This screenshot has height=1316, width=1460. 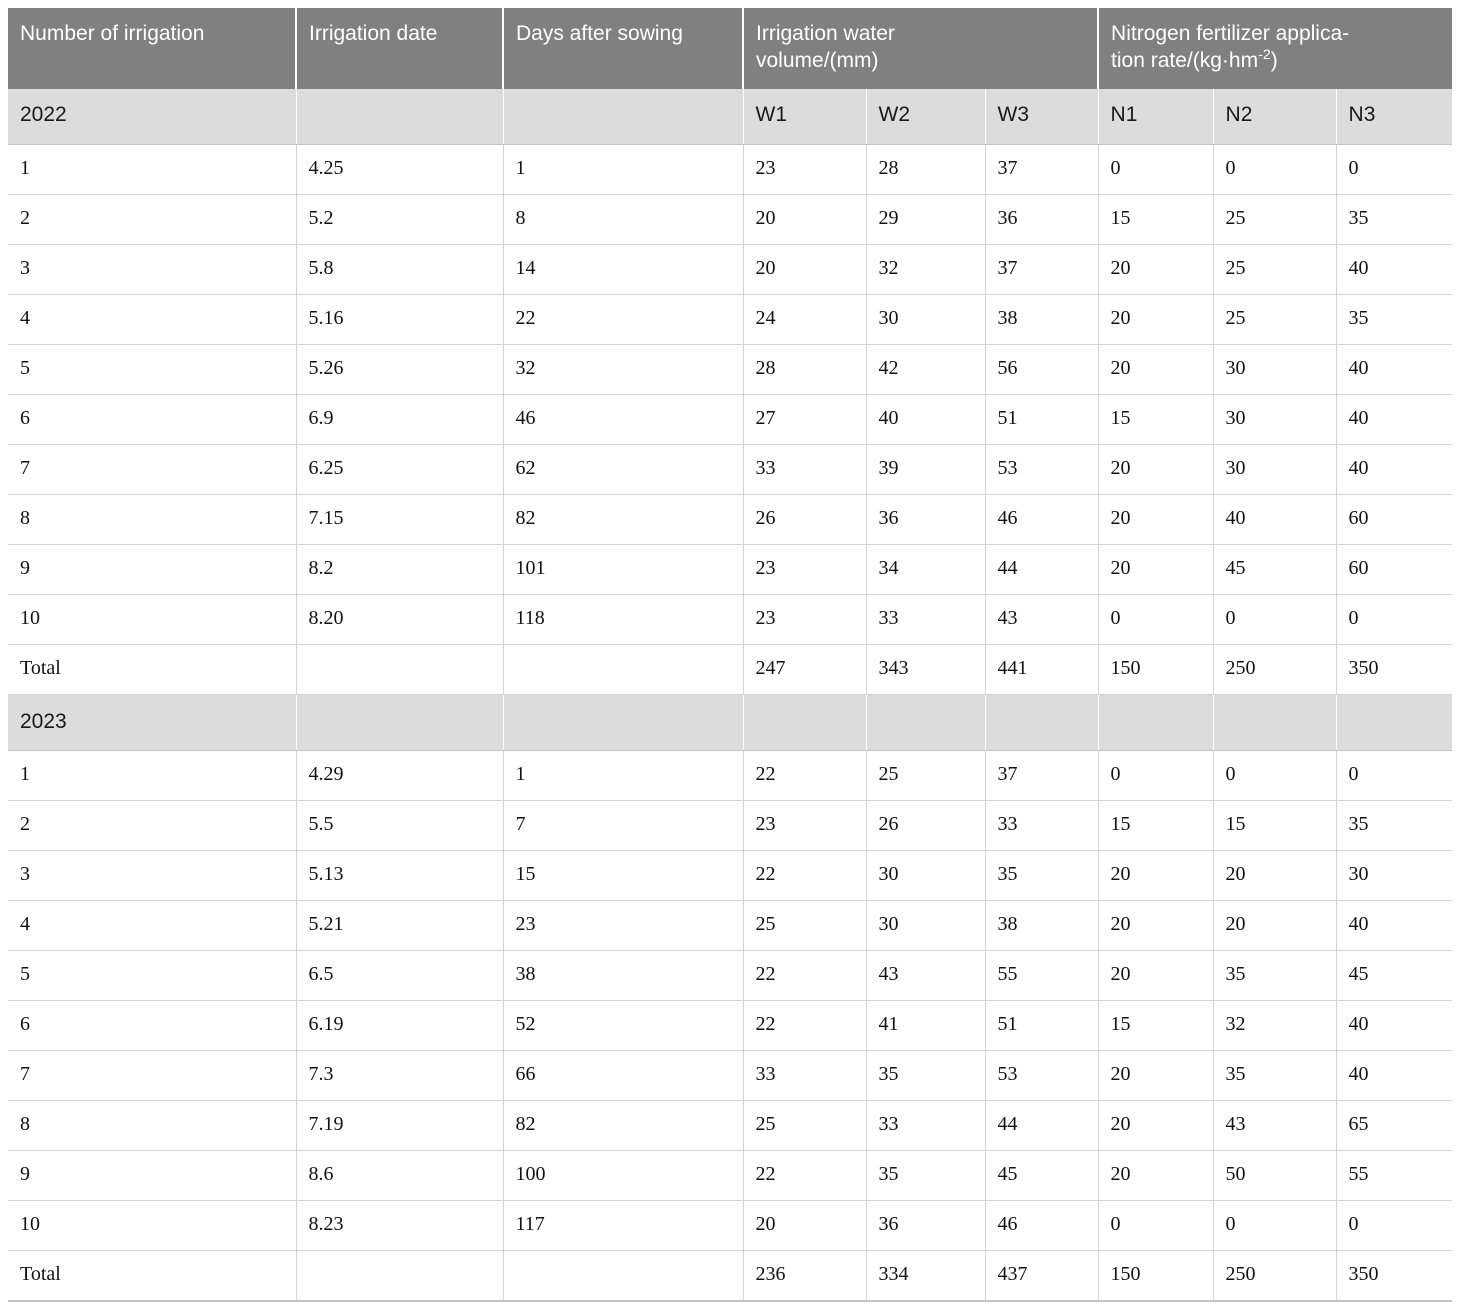 What do you see at coordinates (1042, 1226) in the screenshot?
I see `cell-w3: 46` at bounding box center [1042, 1226].